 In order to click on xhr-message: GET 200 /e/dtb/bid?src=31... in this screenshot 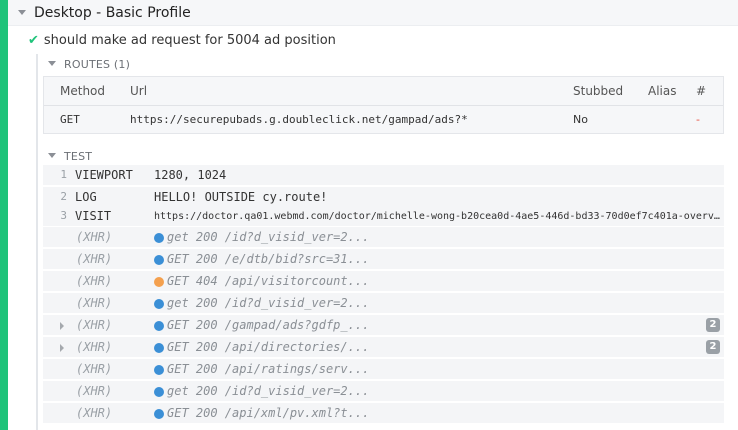, I will do `click(268, 259)`.